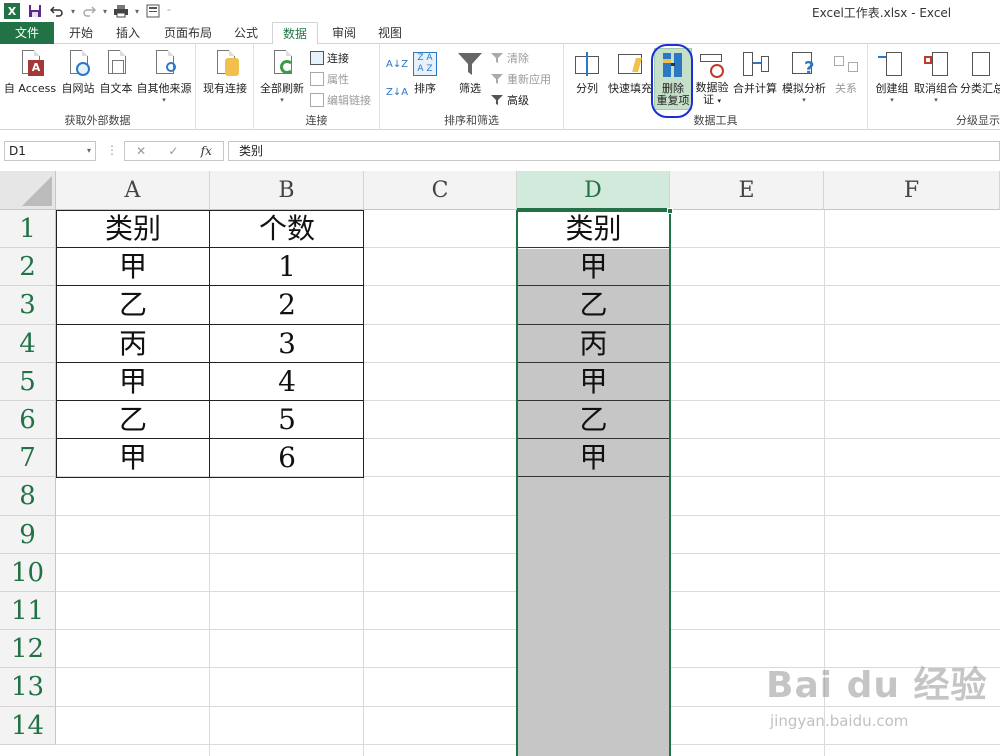 Image resolution: width=1000 pixels, height=756 pixels. I want to click on cell-a2: 甲, so click(133, 267).